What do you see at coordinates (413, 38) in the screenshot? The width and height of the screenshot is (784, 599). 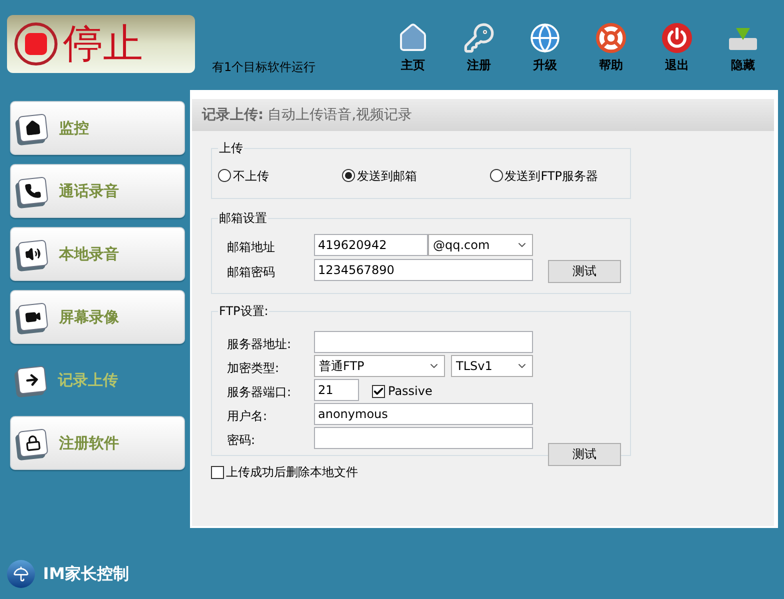 I see `house-icon` at bounding box center [413, 38].